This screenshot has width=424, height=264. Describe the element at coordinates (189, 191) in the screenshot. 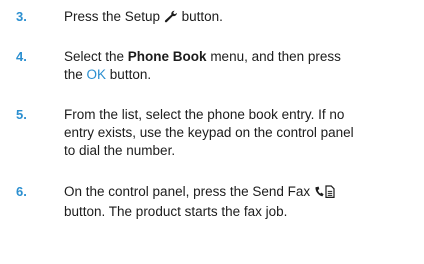

I see `step-text-part: On the control panel, press the Send Fax` at that location.